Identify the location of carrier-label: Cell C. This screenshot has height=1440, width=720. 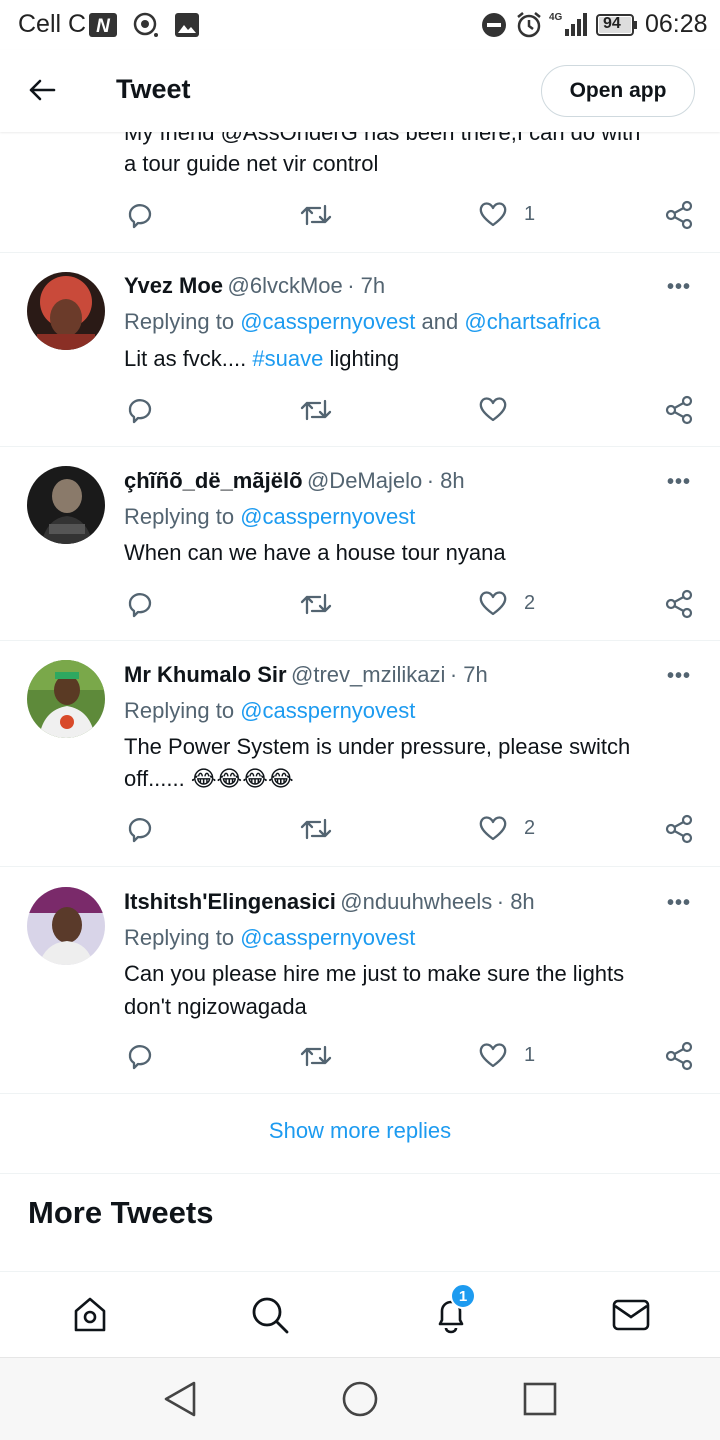
(52, 24).